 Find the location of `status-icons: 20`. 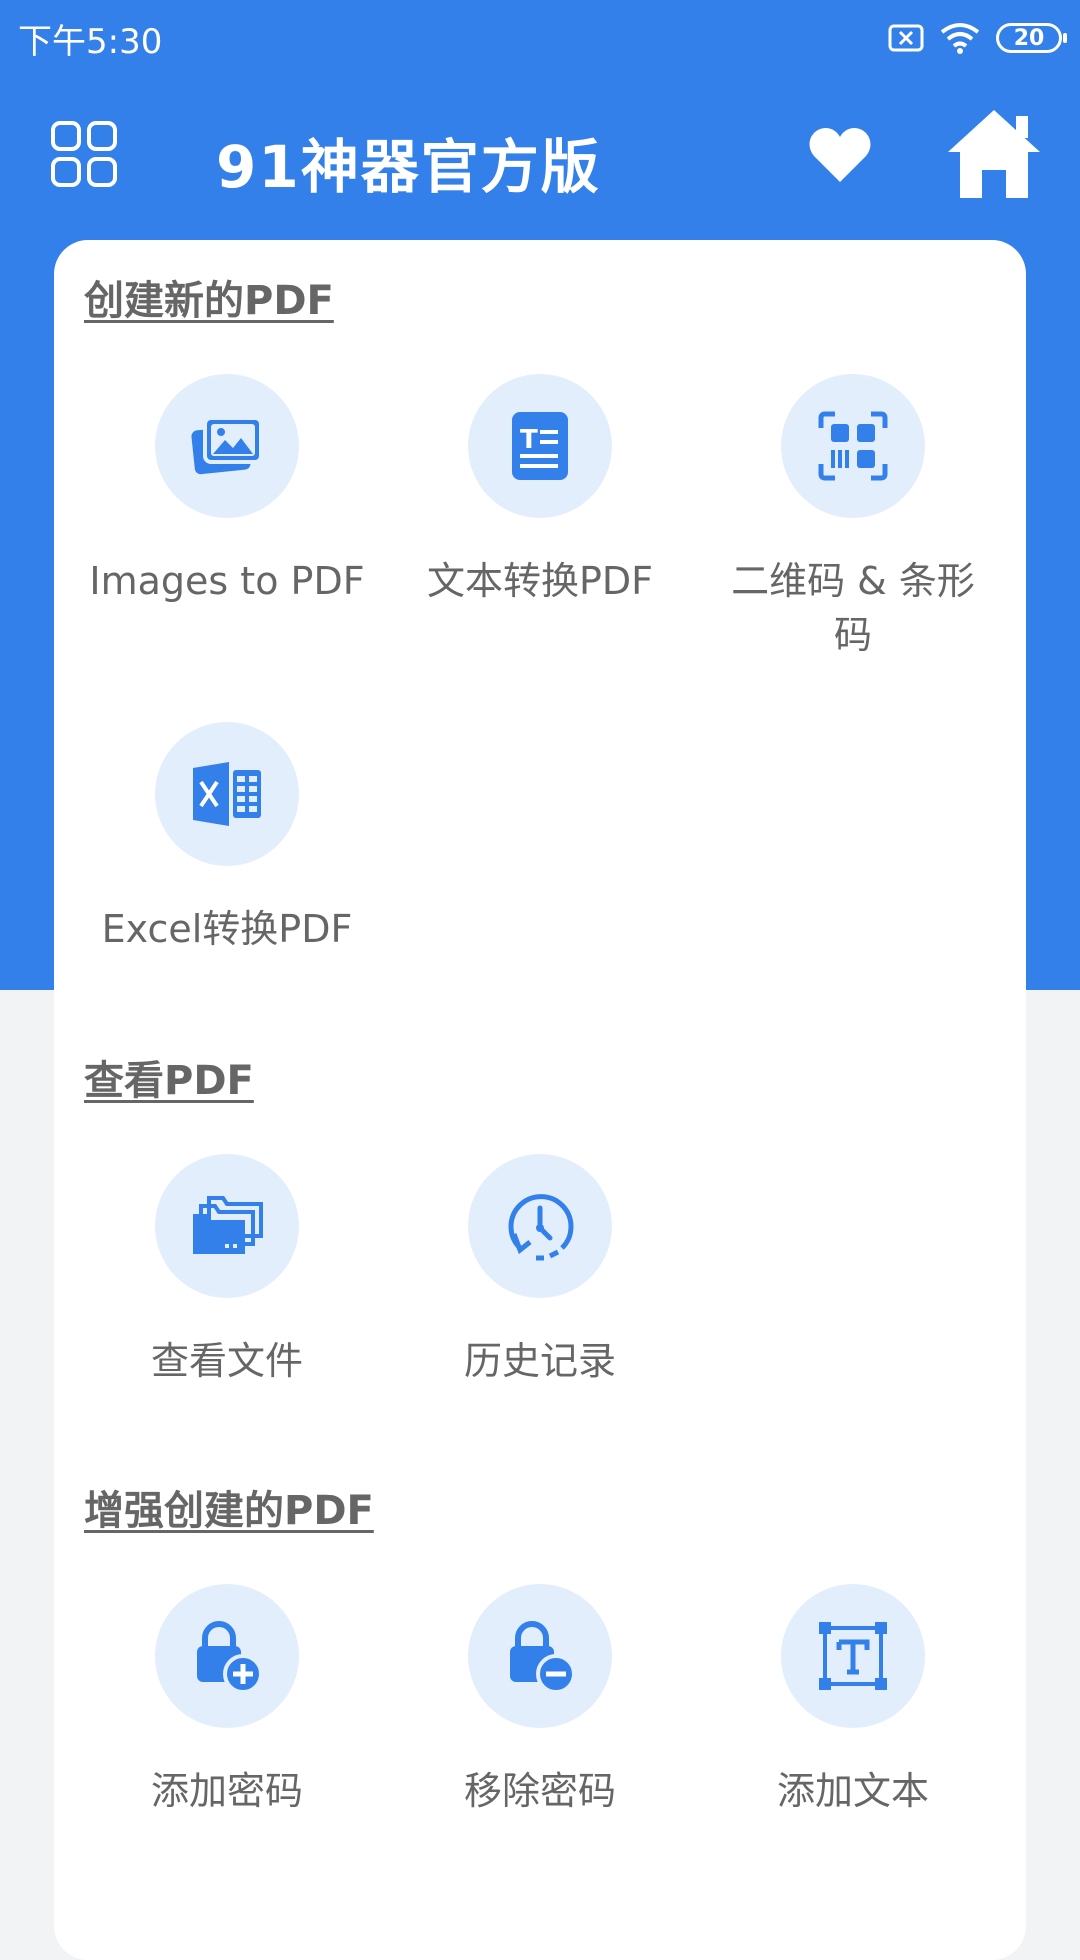

status-icons: 20 is located at coordinates (977, 38).